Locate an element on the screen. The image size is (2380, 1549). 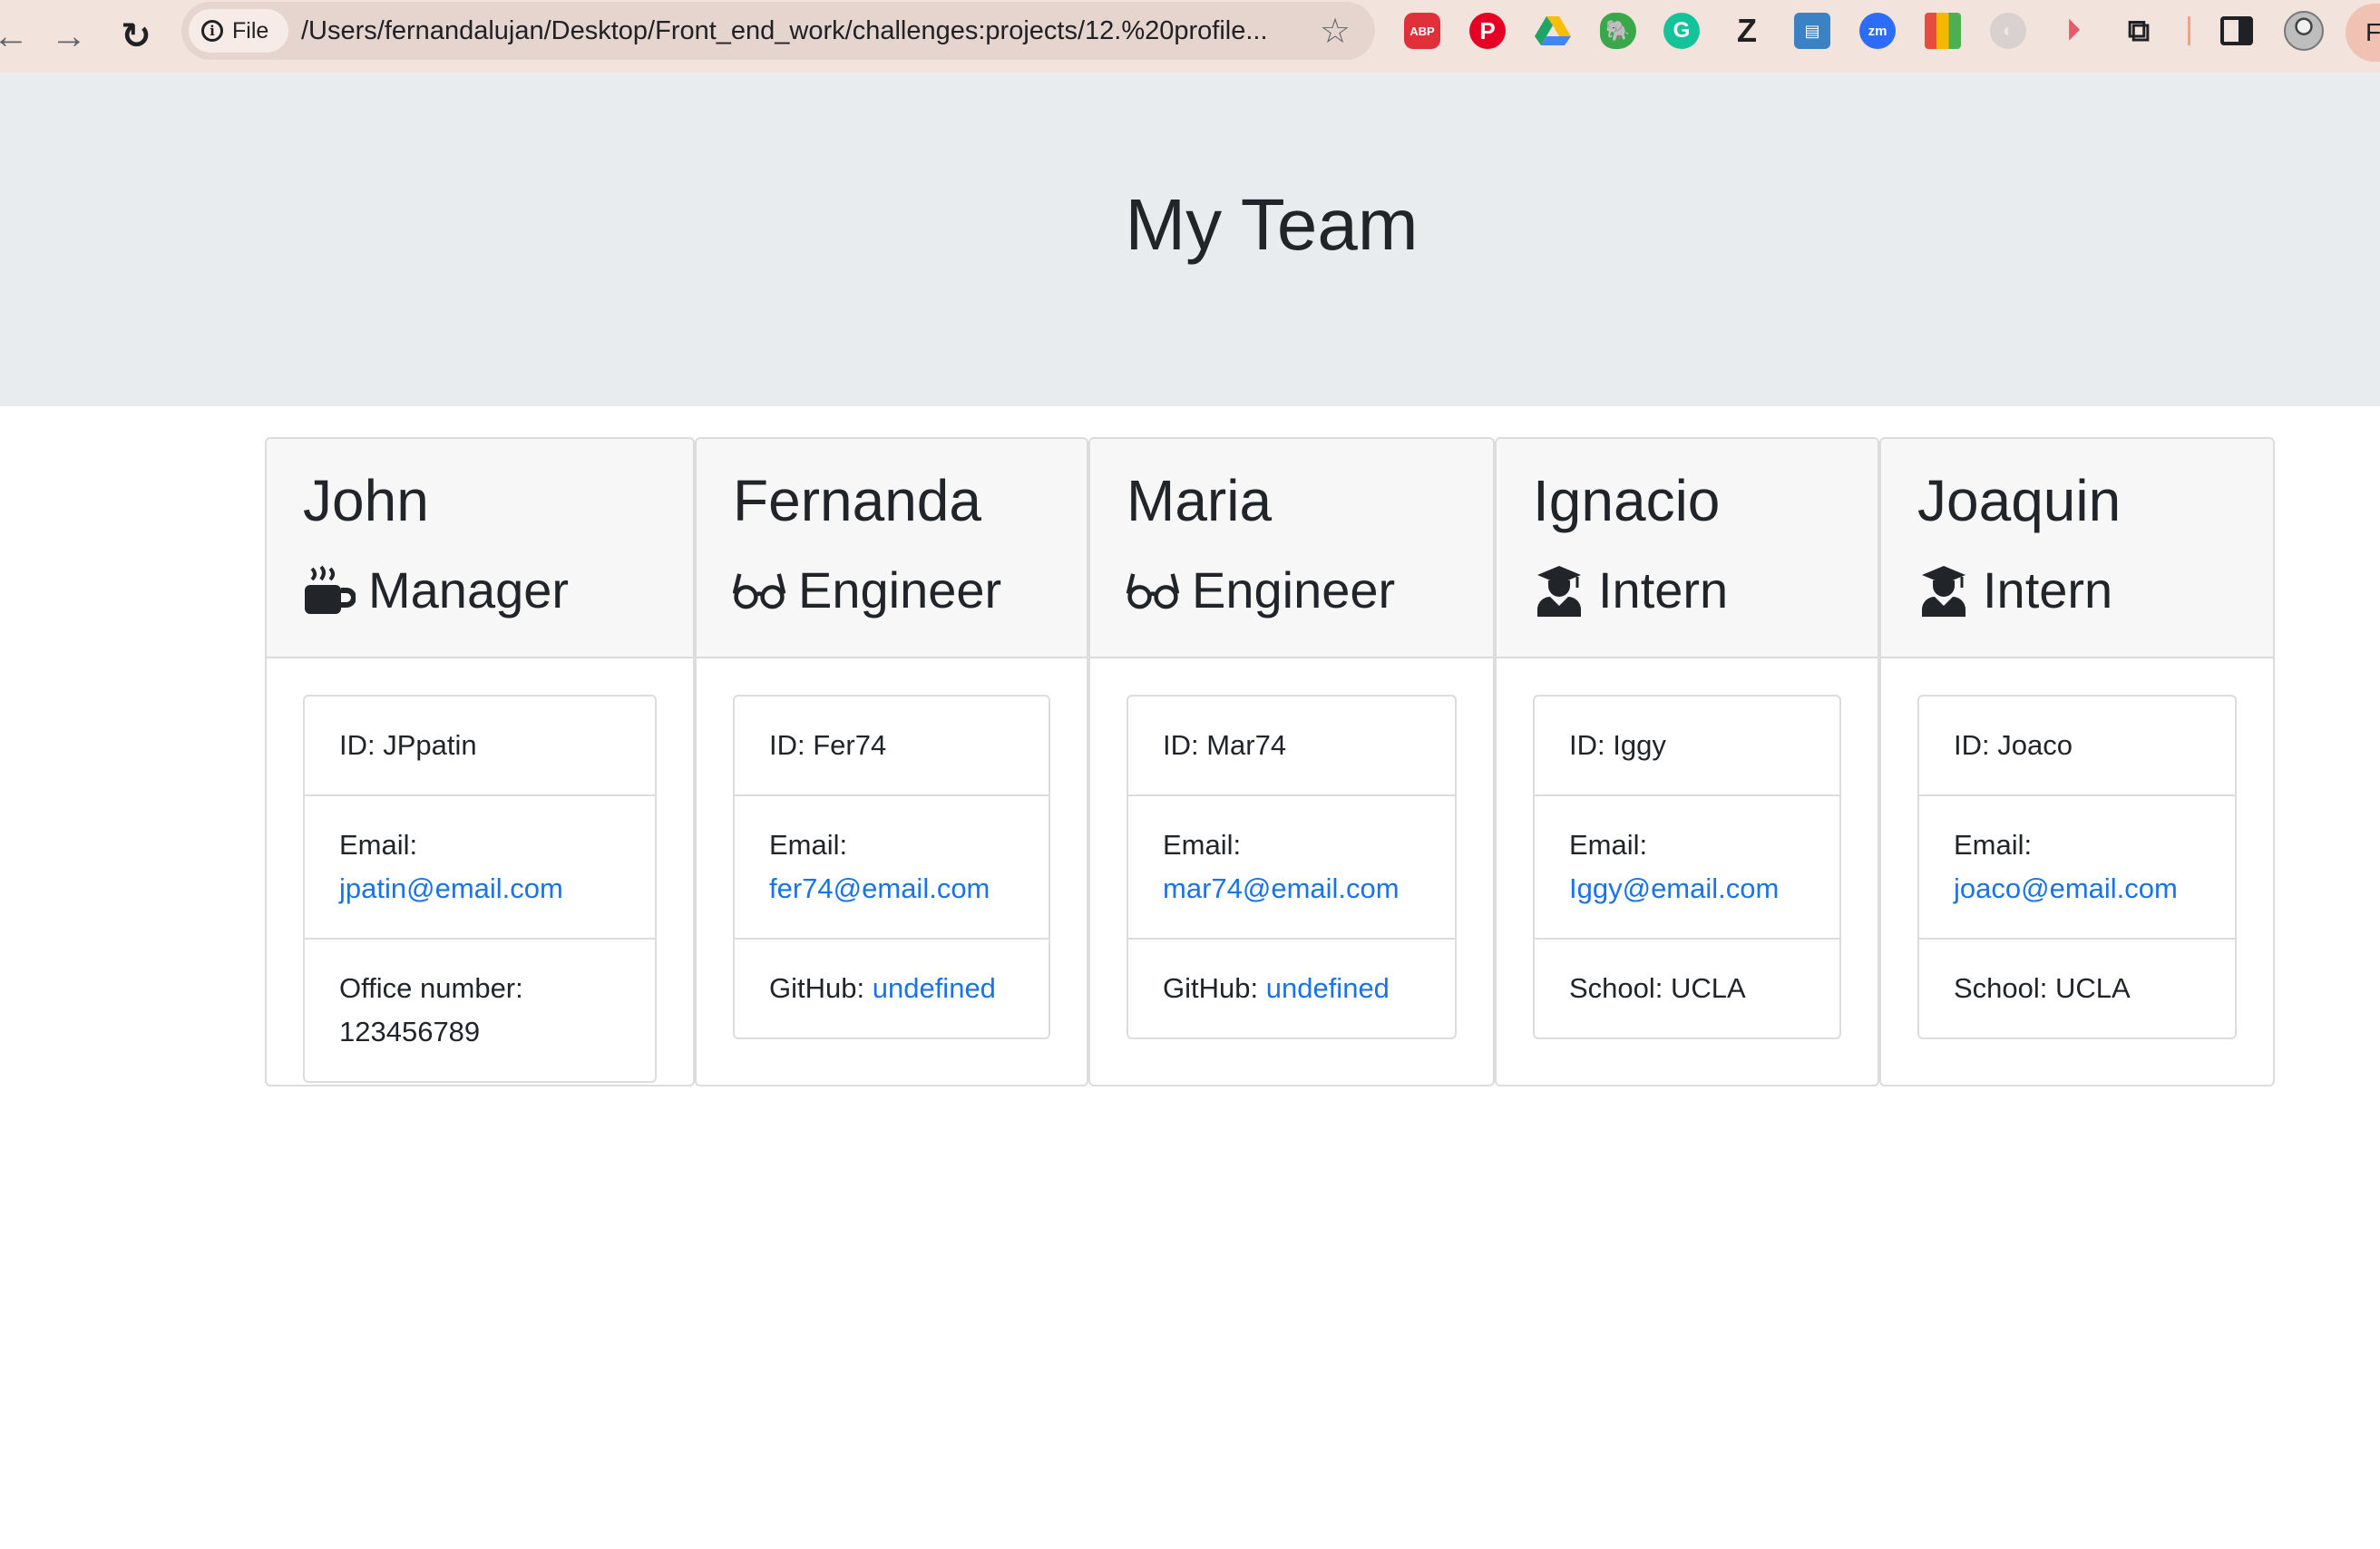
profile-chip: F is located at coordinates (2363, 33).